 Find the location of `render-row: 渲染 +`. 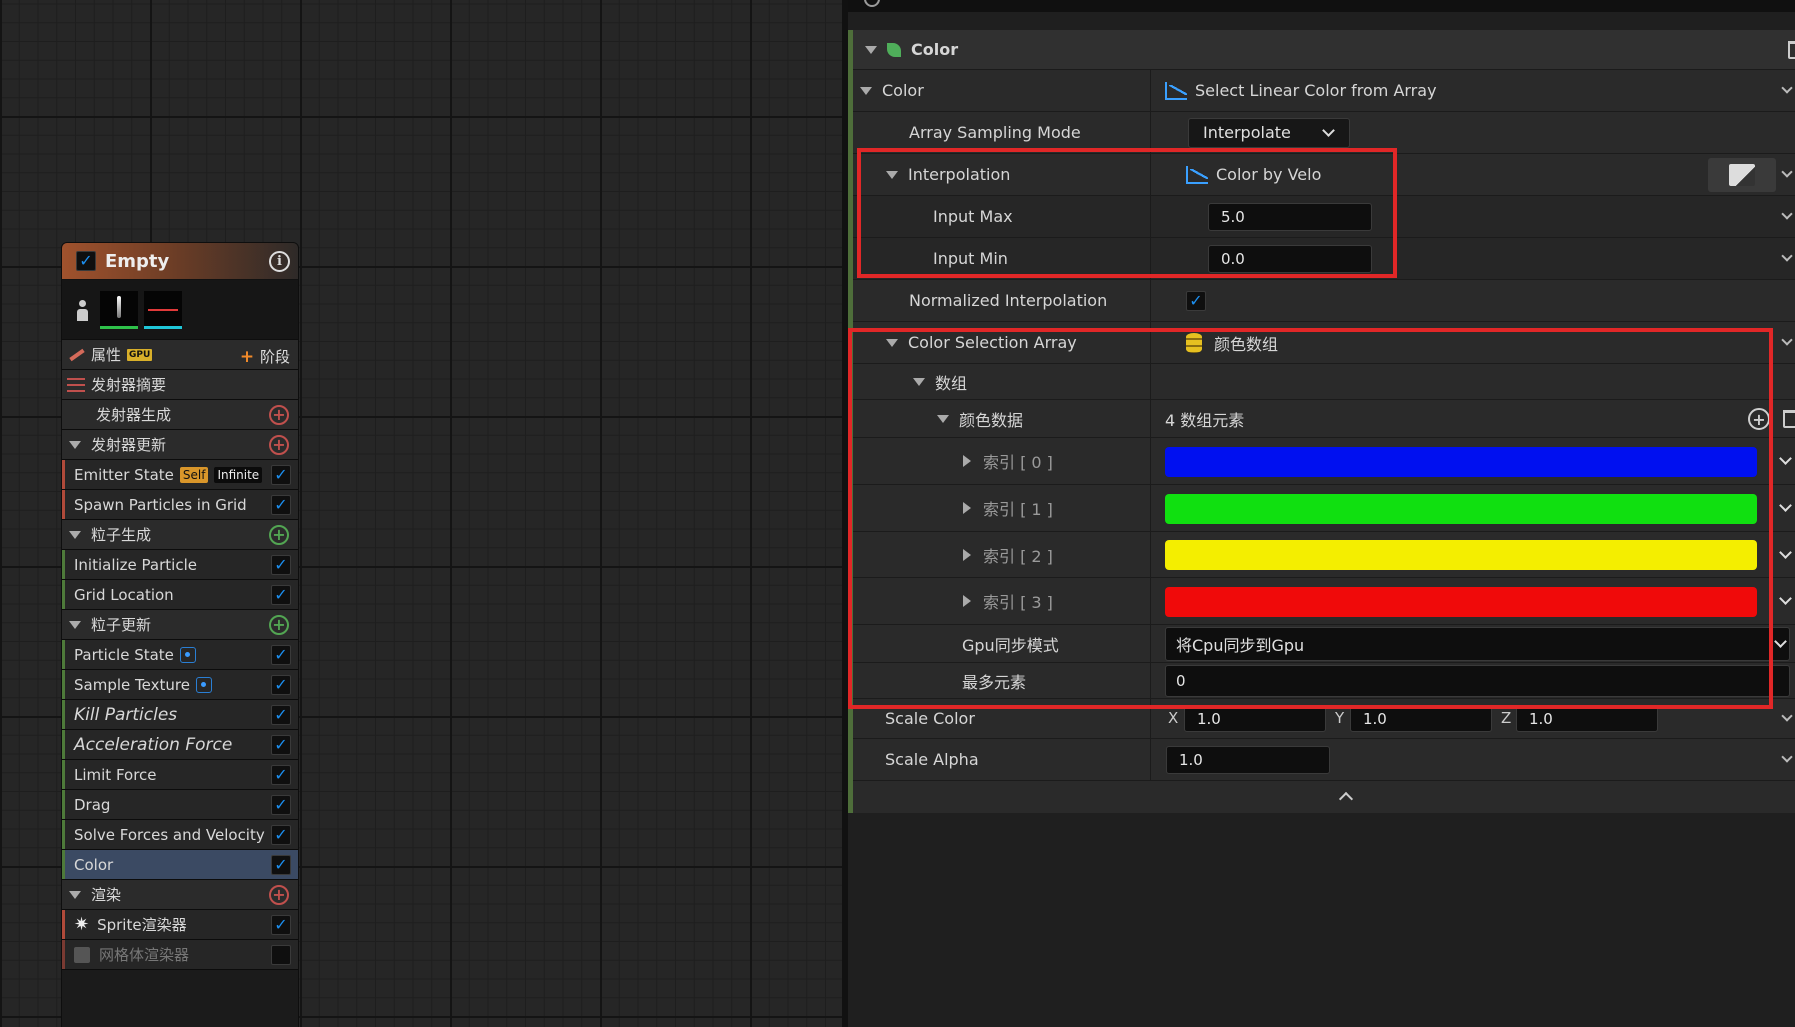

render-row: 渲染 + is located at coordinates (180, 895).